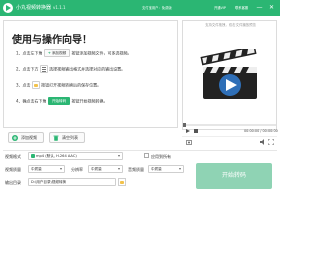 The width and height of the screenshot is (320, 270). What do you see at coordinates (43, 69) in the screenshot?
I see `format-menu-icon` at bounding box center [43, 69].